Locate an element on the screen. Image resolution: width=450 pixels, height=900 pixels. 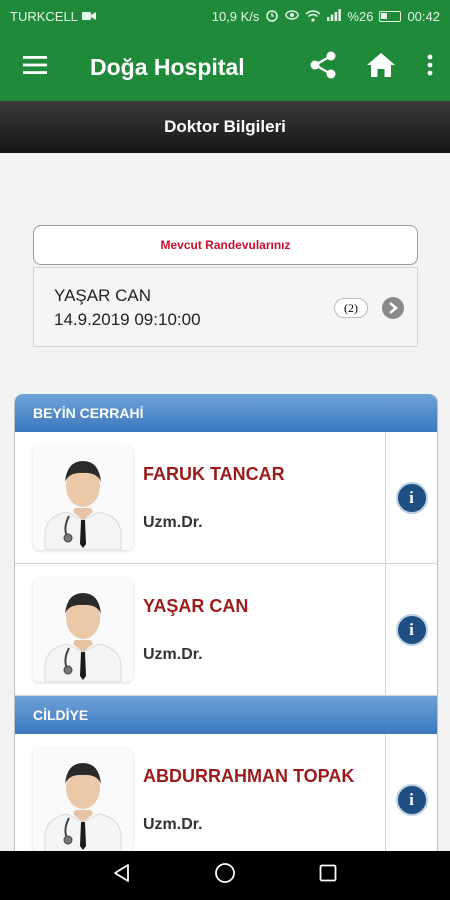
home-icon is located at coordinates (381, 67).